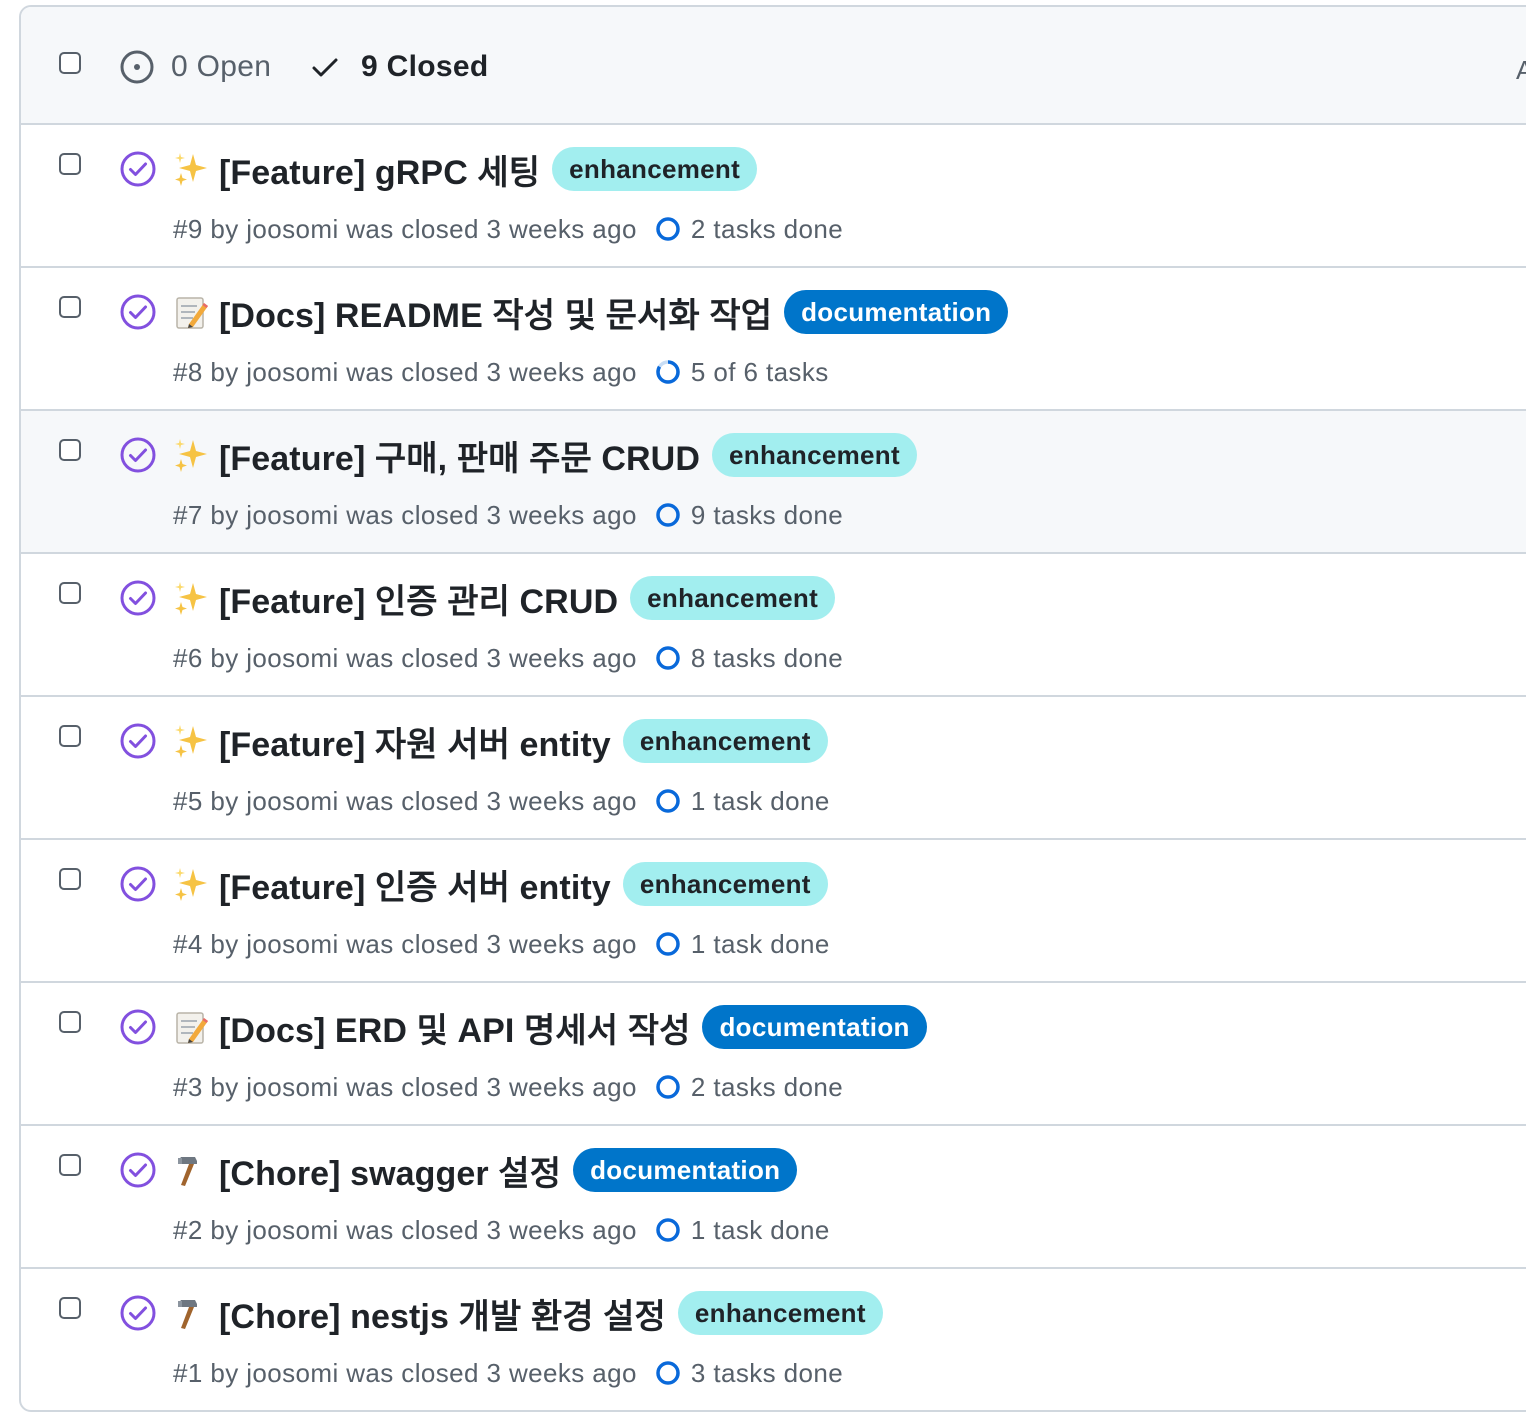  What do you see at coordinates (495, 312) in the screenshot?
I see `issue-title-link: [Docs] README 작성 및 문서화 작업` at bounding box center [495, 312].